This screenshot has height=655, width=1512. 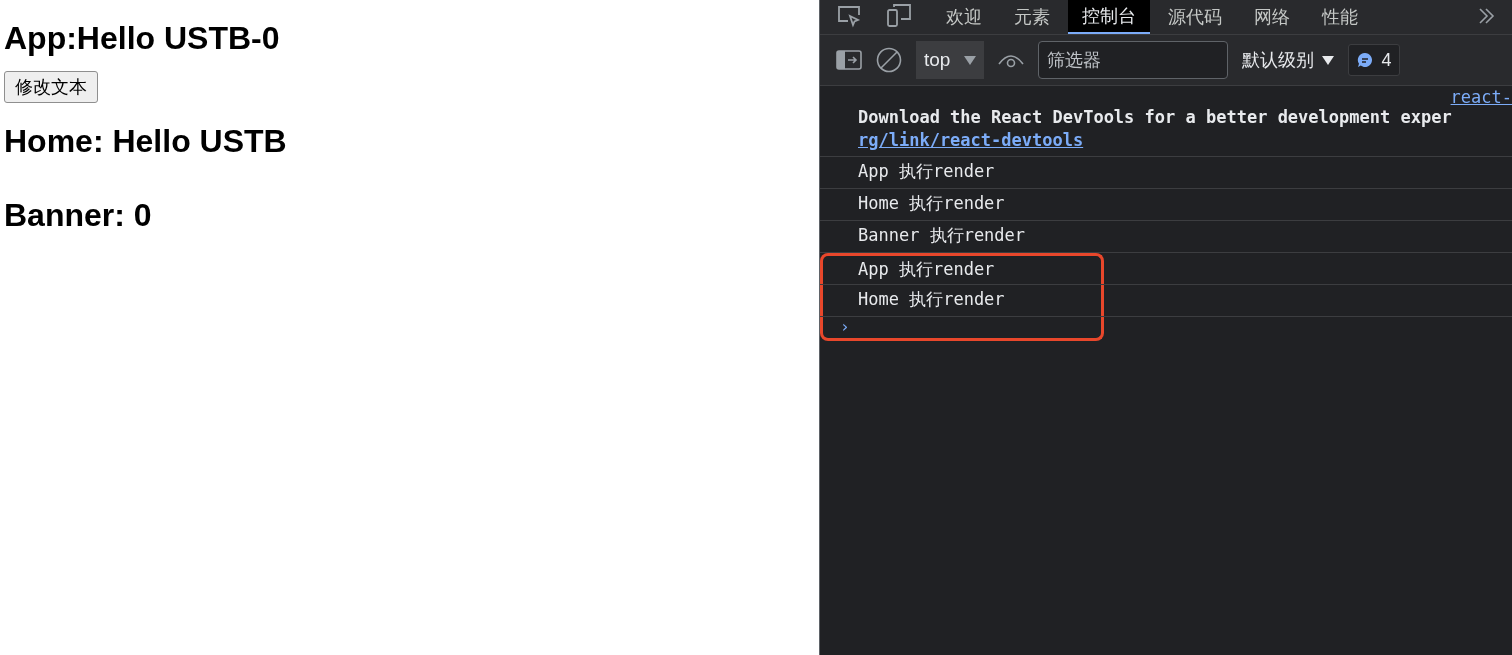 I want to click on console-prompt: ›, so click(x=845, y=327).